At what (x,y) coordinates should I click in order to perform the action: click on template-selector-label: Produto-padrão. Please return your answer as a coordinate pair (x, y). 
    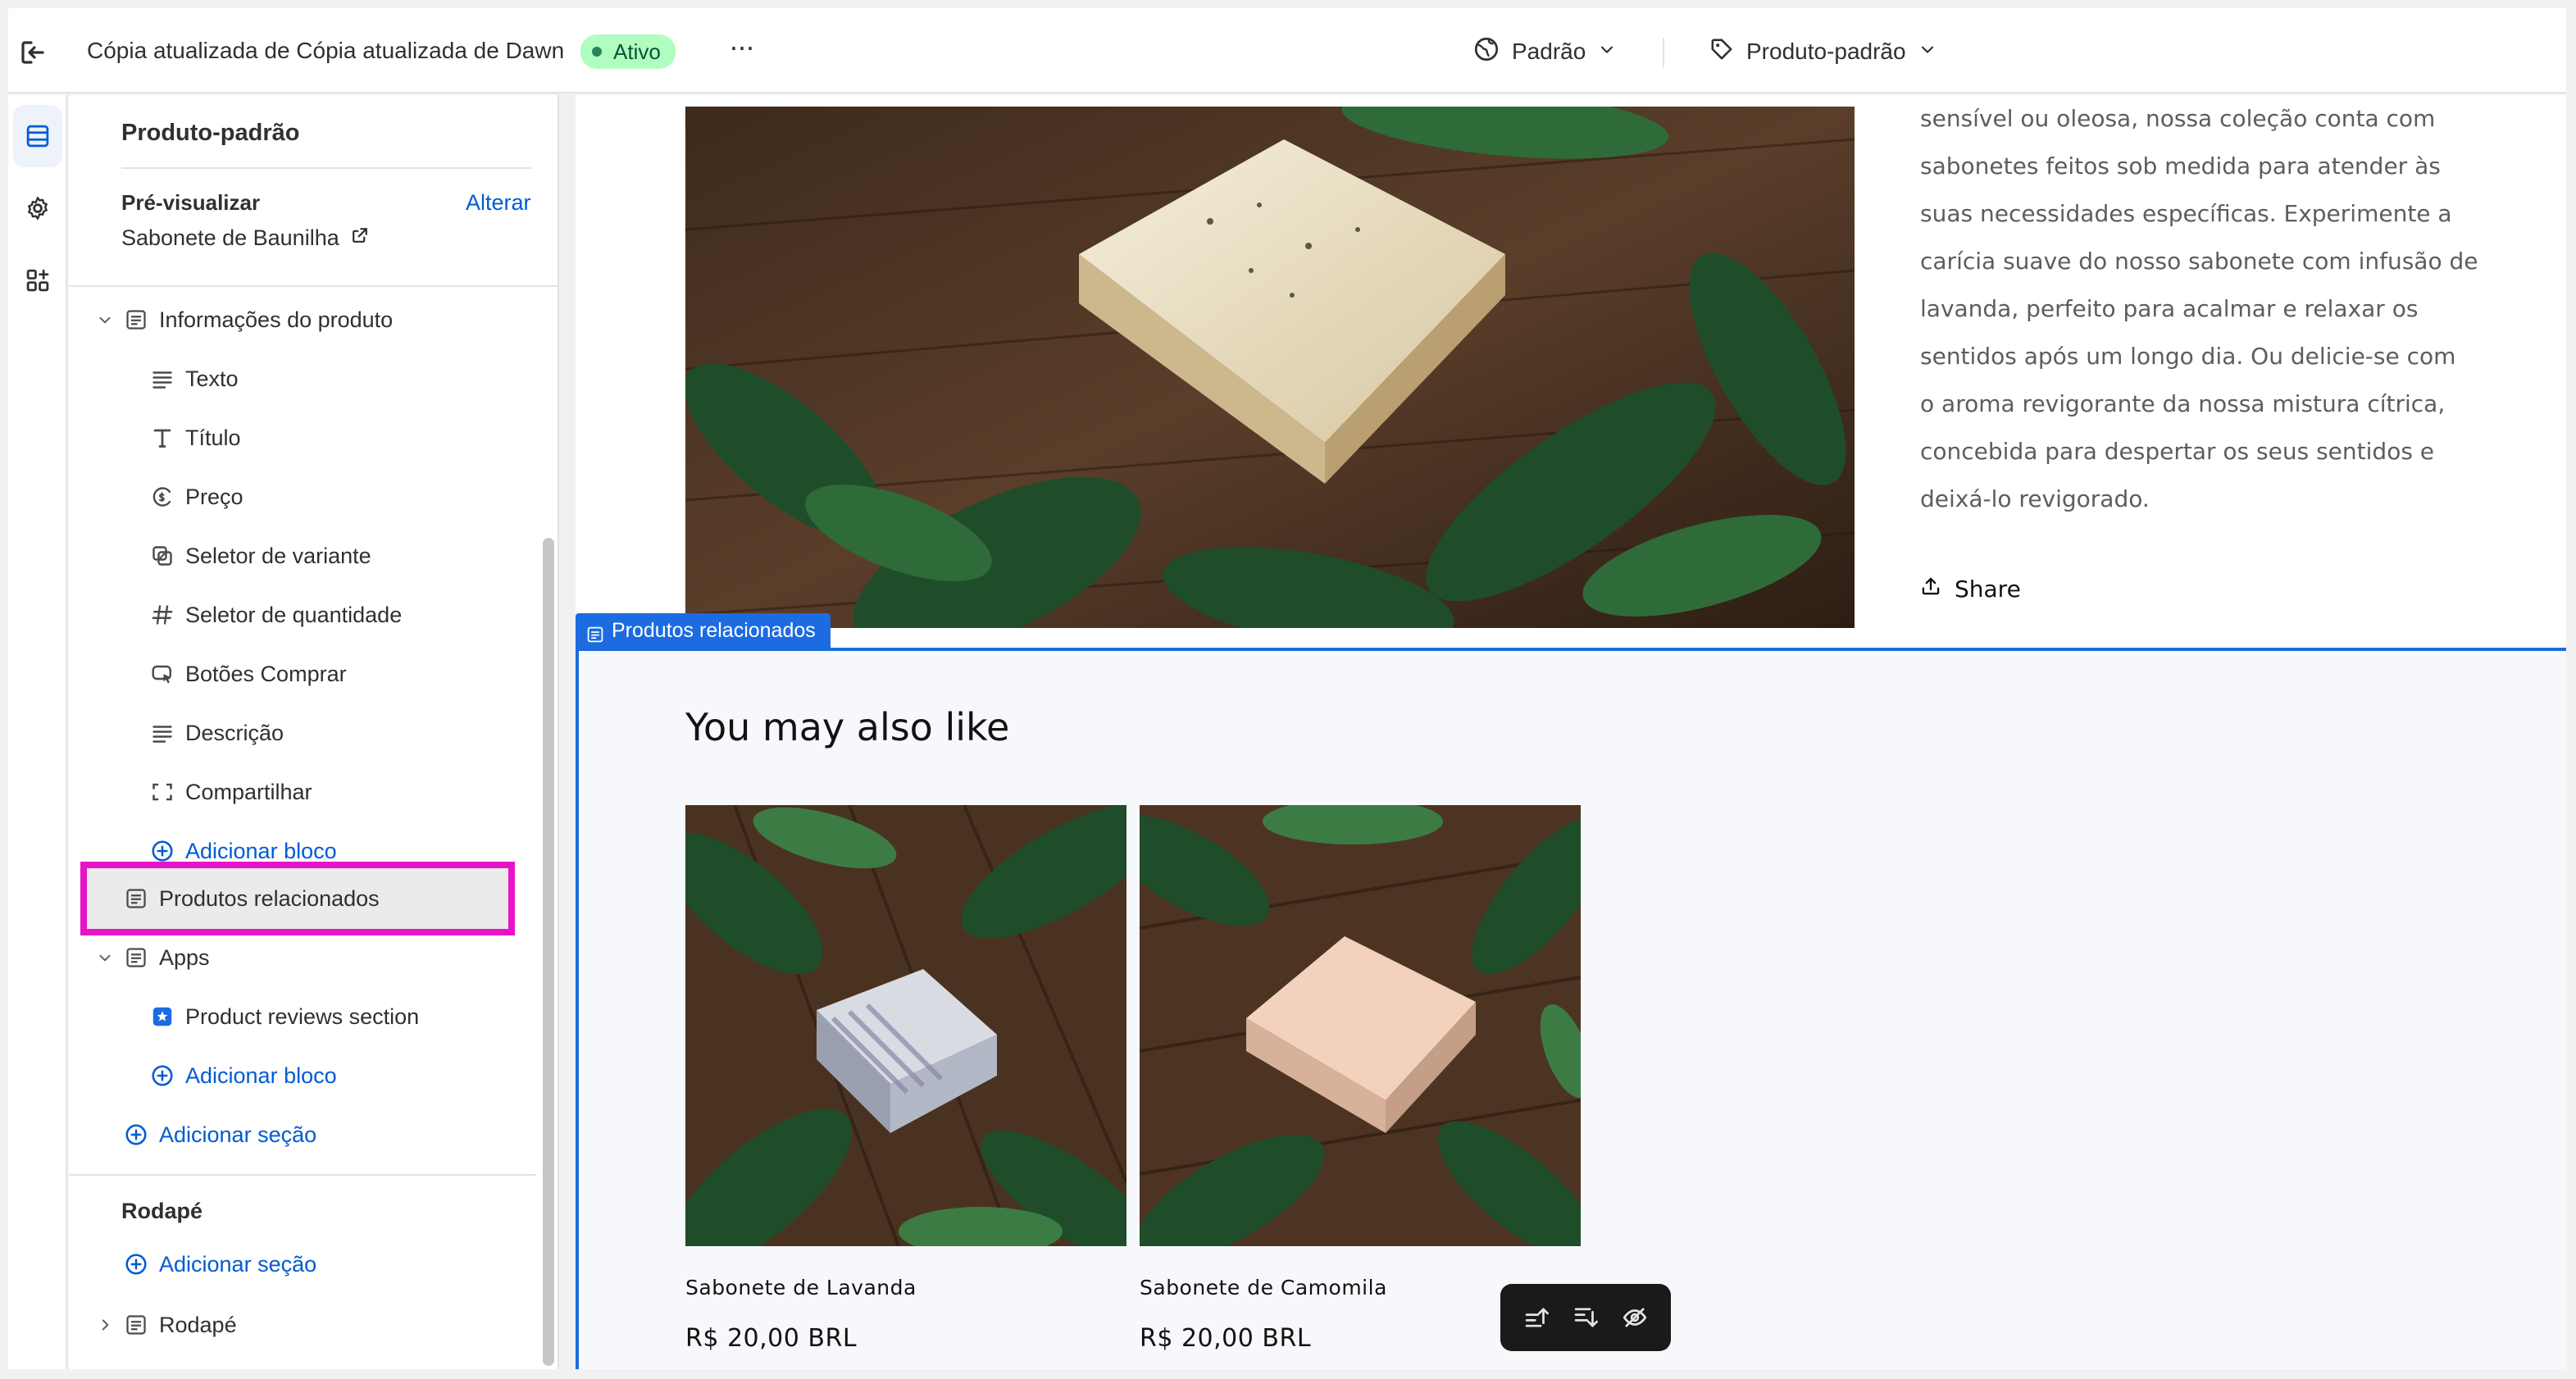
    Looking at the image, I should click on (1826, 51).